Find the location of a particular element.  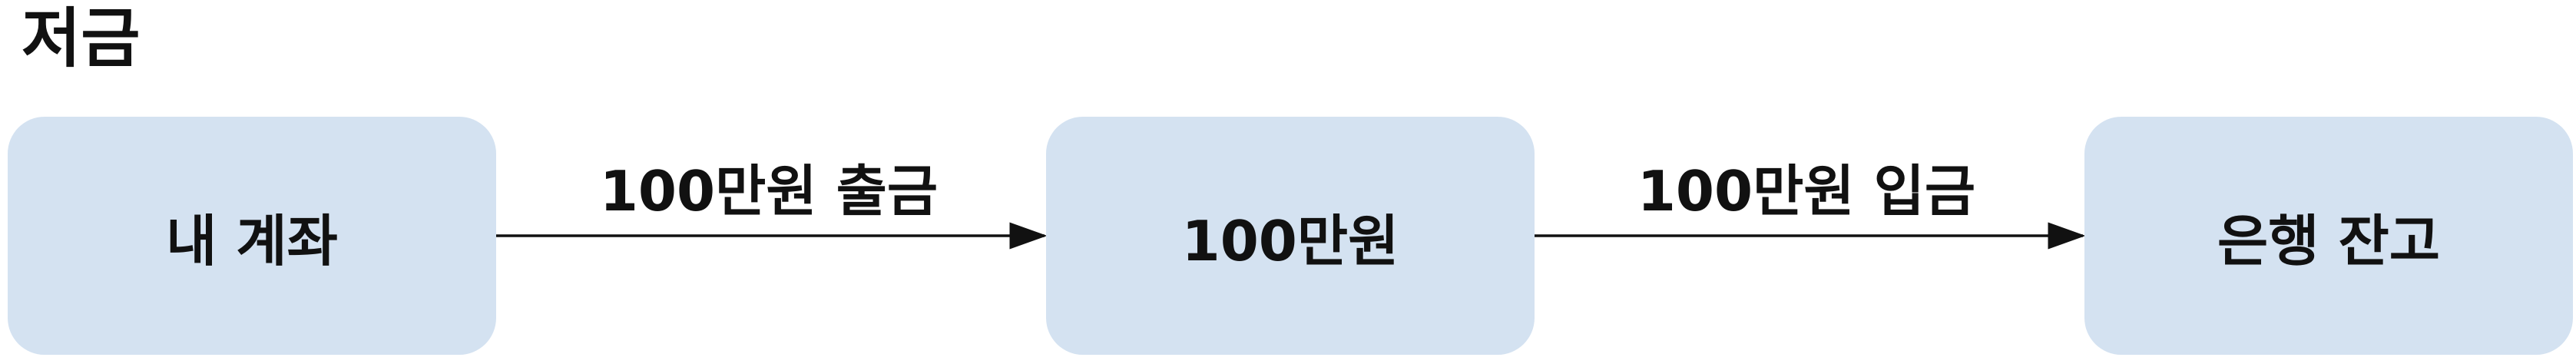

node-label: 은행 잔고 is located at coordinates (2329, 240).